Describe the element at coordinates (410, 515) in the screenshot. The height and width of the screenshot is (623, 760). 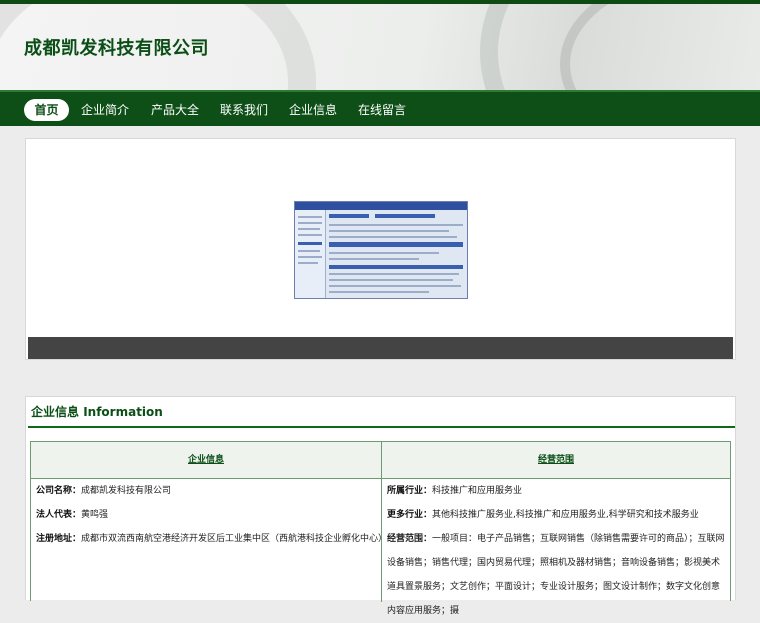
I see `more-industry-label: 更多行业：` at that location.